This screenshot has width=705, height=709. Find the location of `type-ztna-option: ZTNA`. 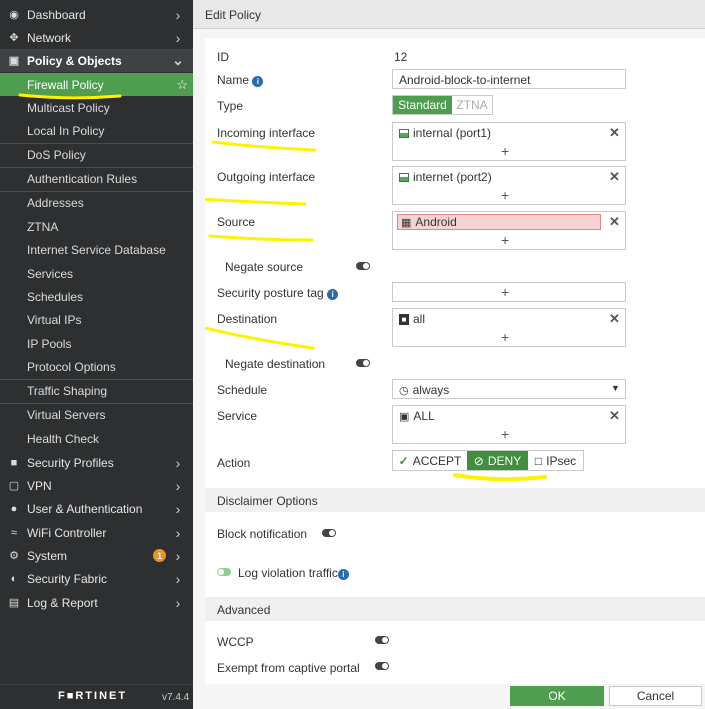

type-ztna-option: ZTNA is located at coordinates (472, 105).